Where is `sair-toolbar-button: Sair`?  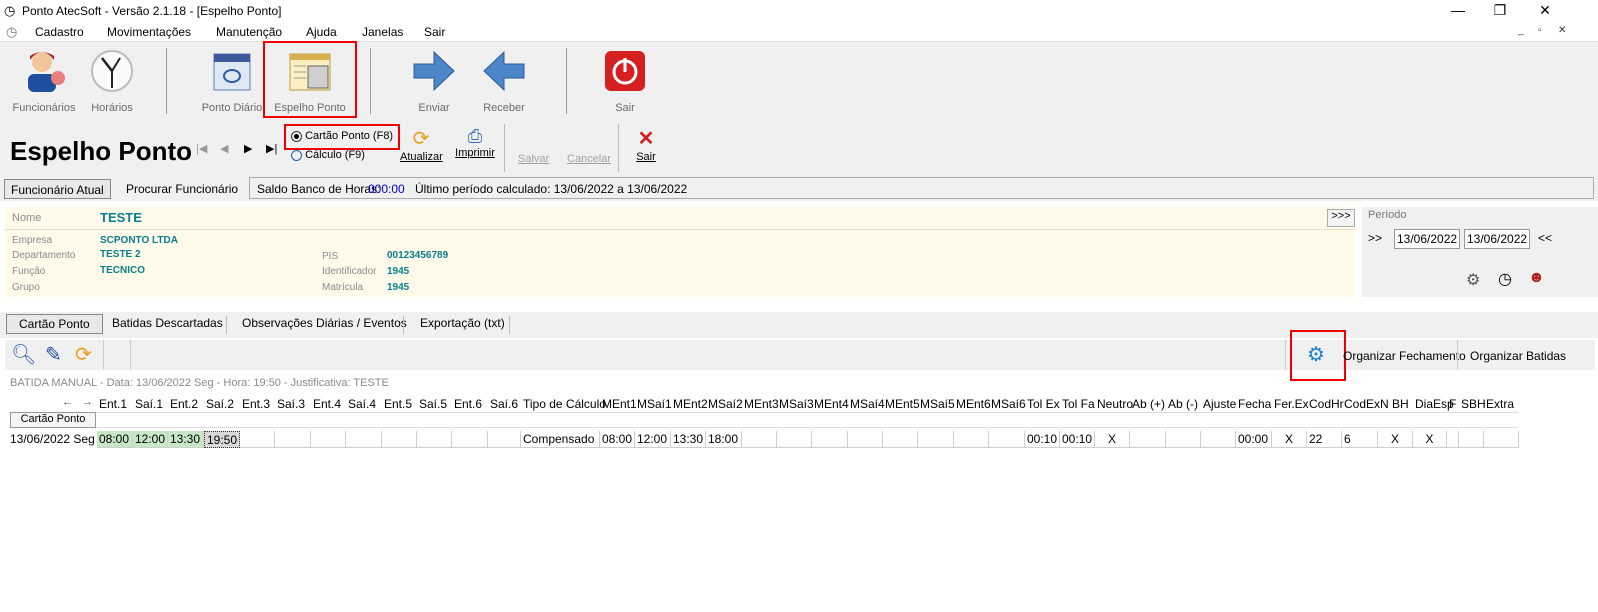
sair-toolbar-button: Sair is located at coordinates (625, 81).